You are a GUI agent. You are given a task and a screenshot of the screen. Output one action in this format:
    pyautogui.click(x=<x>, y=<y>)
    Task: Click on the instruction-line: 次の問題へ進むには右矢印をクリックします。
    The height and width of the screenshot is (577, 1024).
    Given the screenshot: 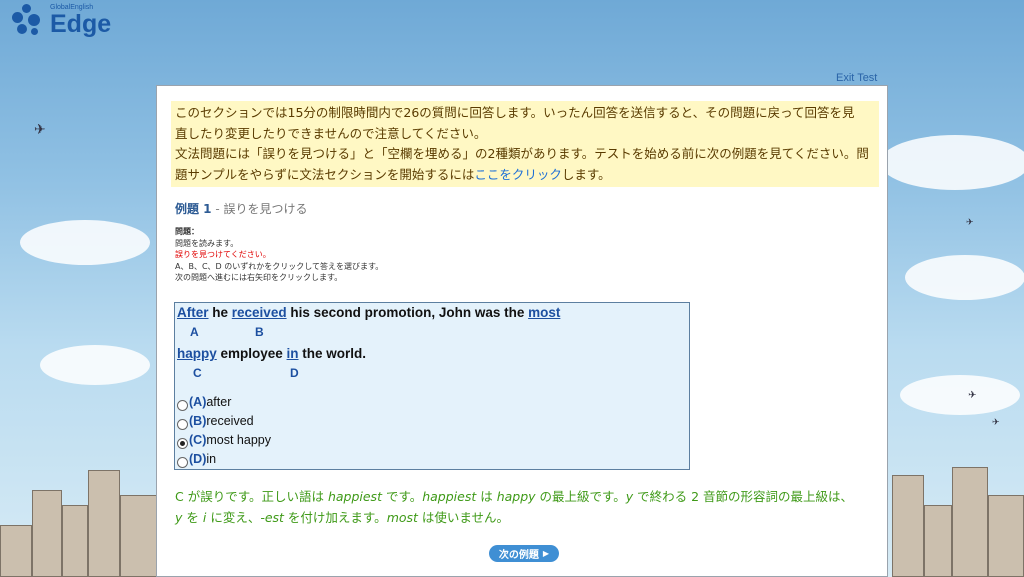 What is the action you would take?
    pyautogui.click(x=259, y=277)
    